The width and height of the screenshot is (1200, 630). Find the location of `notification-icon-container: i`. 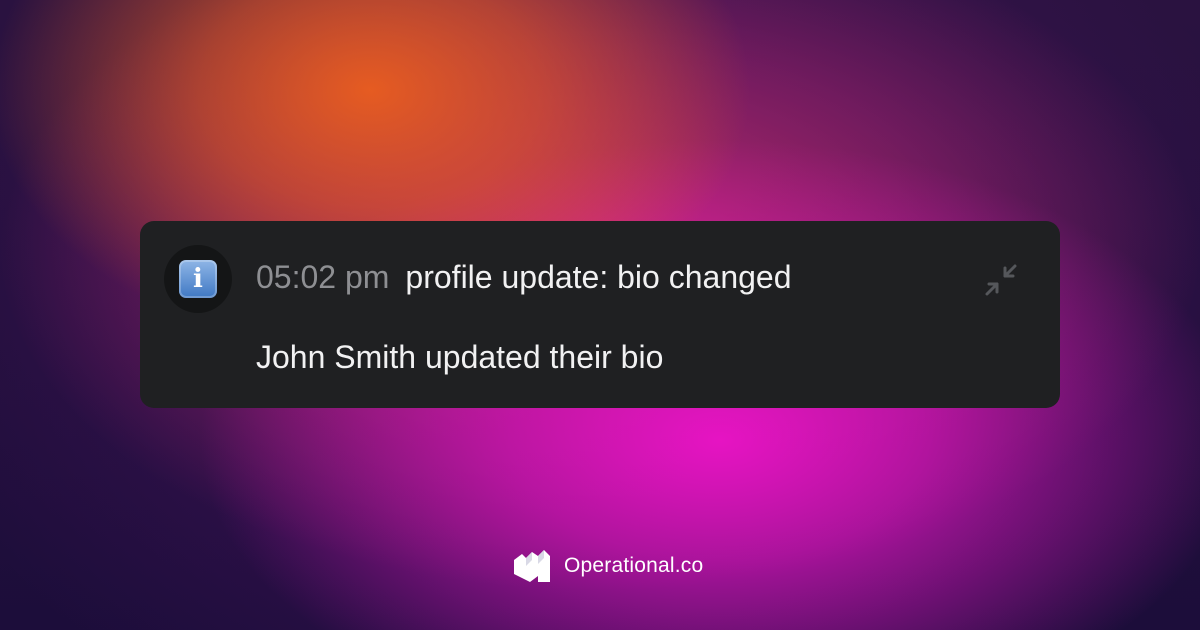

notification-icon-container: i is located at coordinates (198, 279).